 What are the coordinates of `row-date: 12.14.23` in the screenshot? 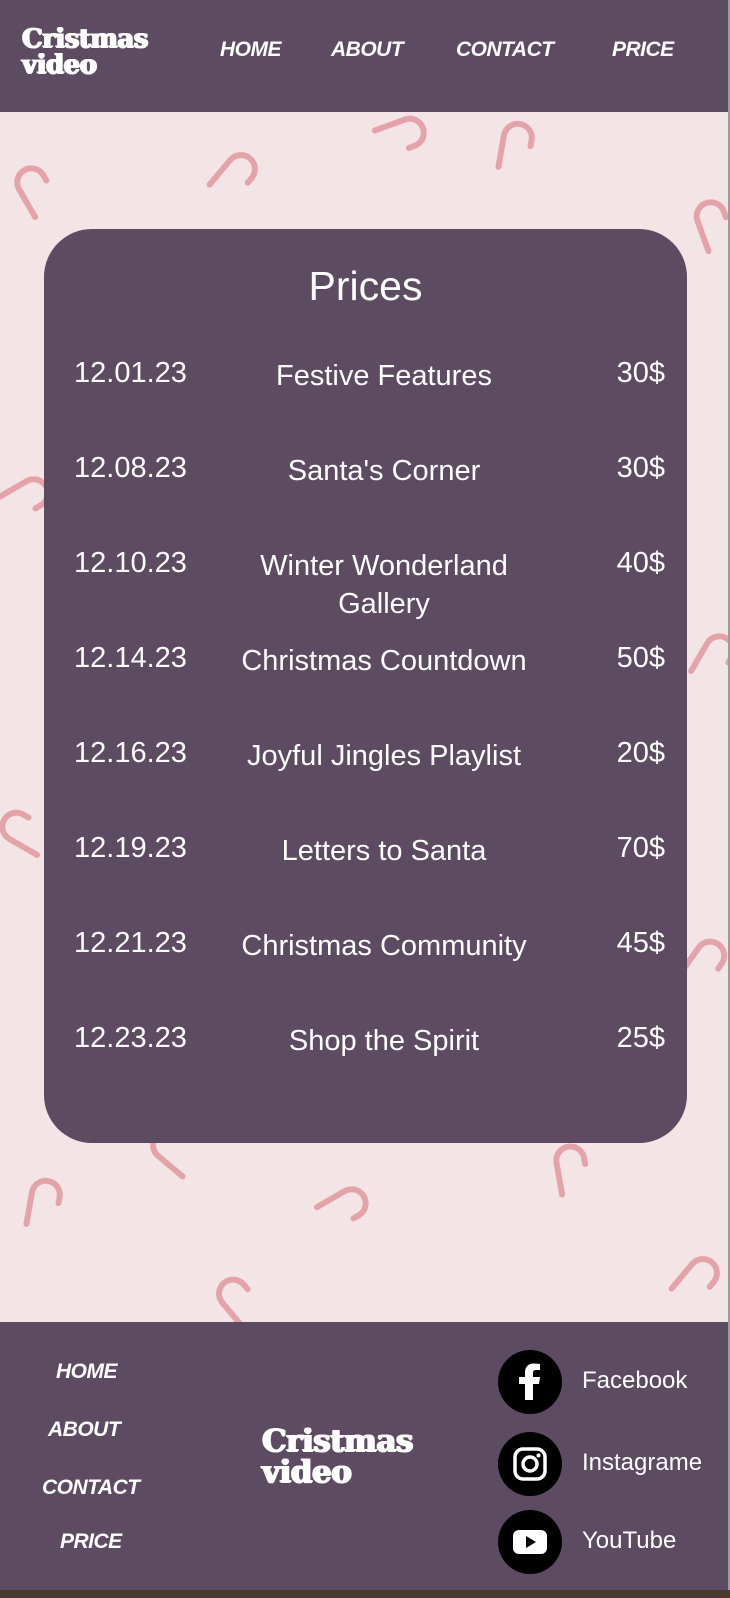 It's located at (130, 658).